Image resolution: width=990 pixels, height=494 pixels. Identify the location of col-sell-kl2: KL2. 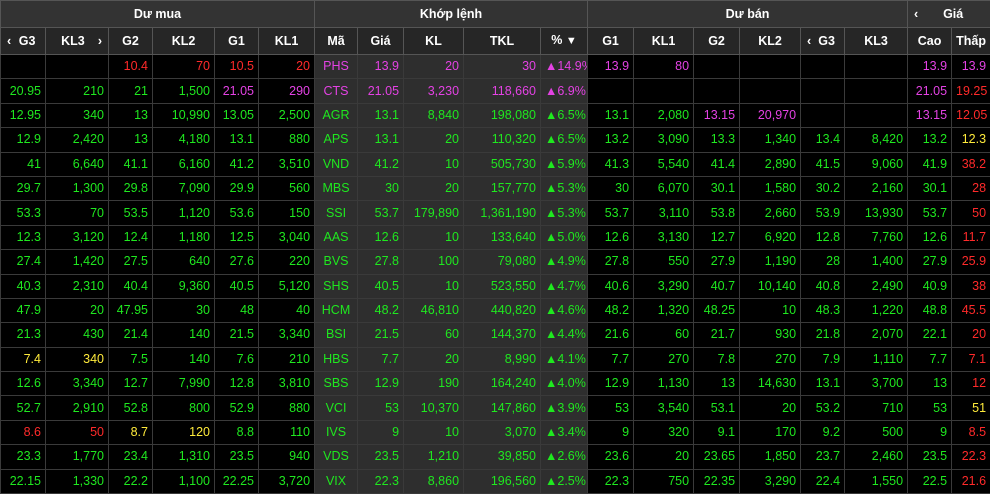
(770, 41).